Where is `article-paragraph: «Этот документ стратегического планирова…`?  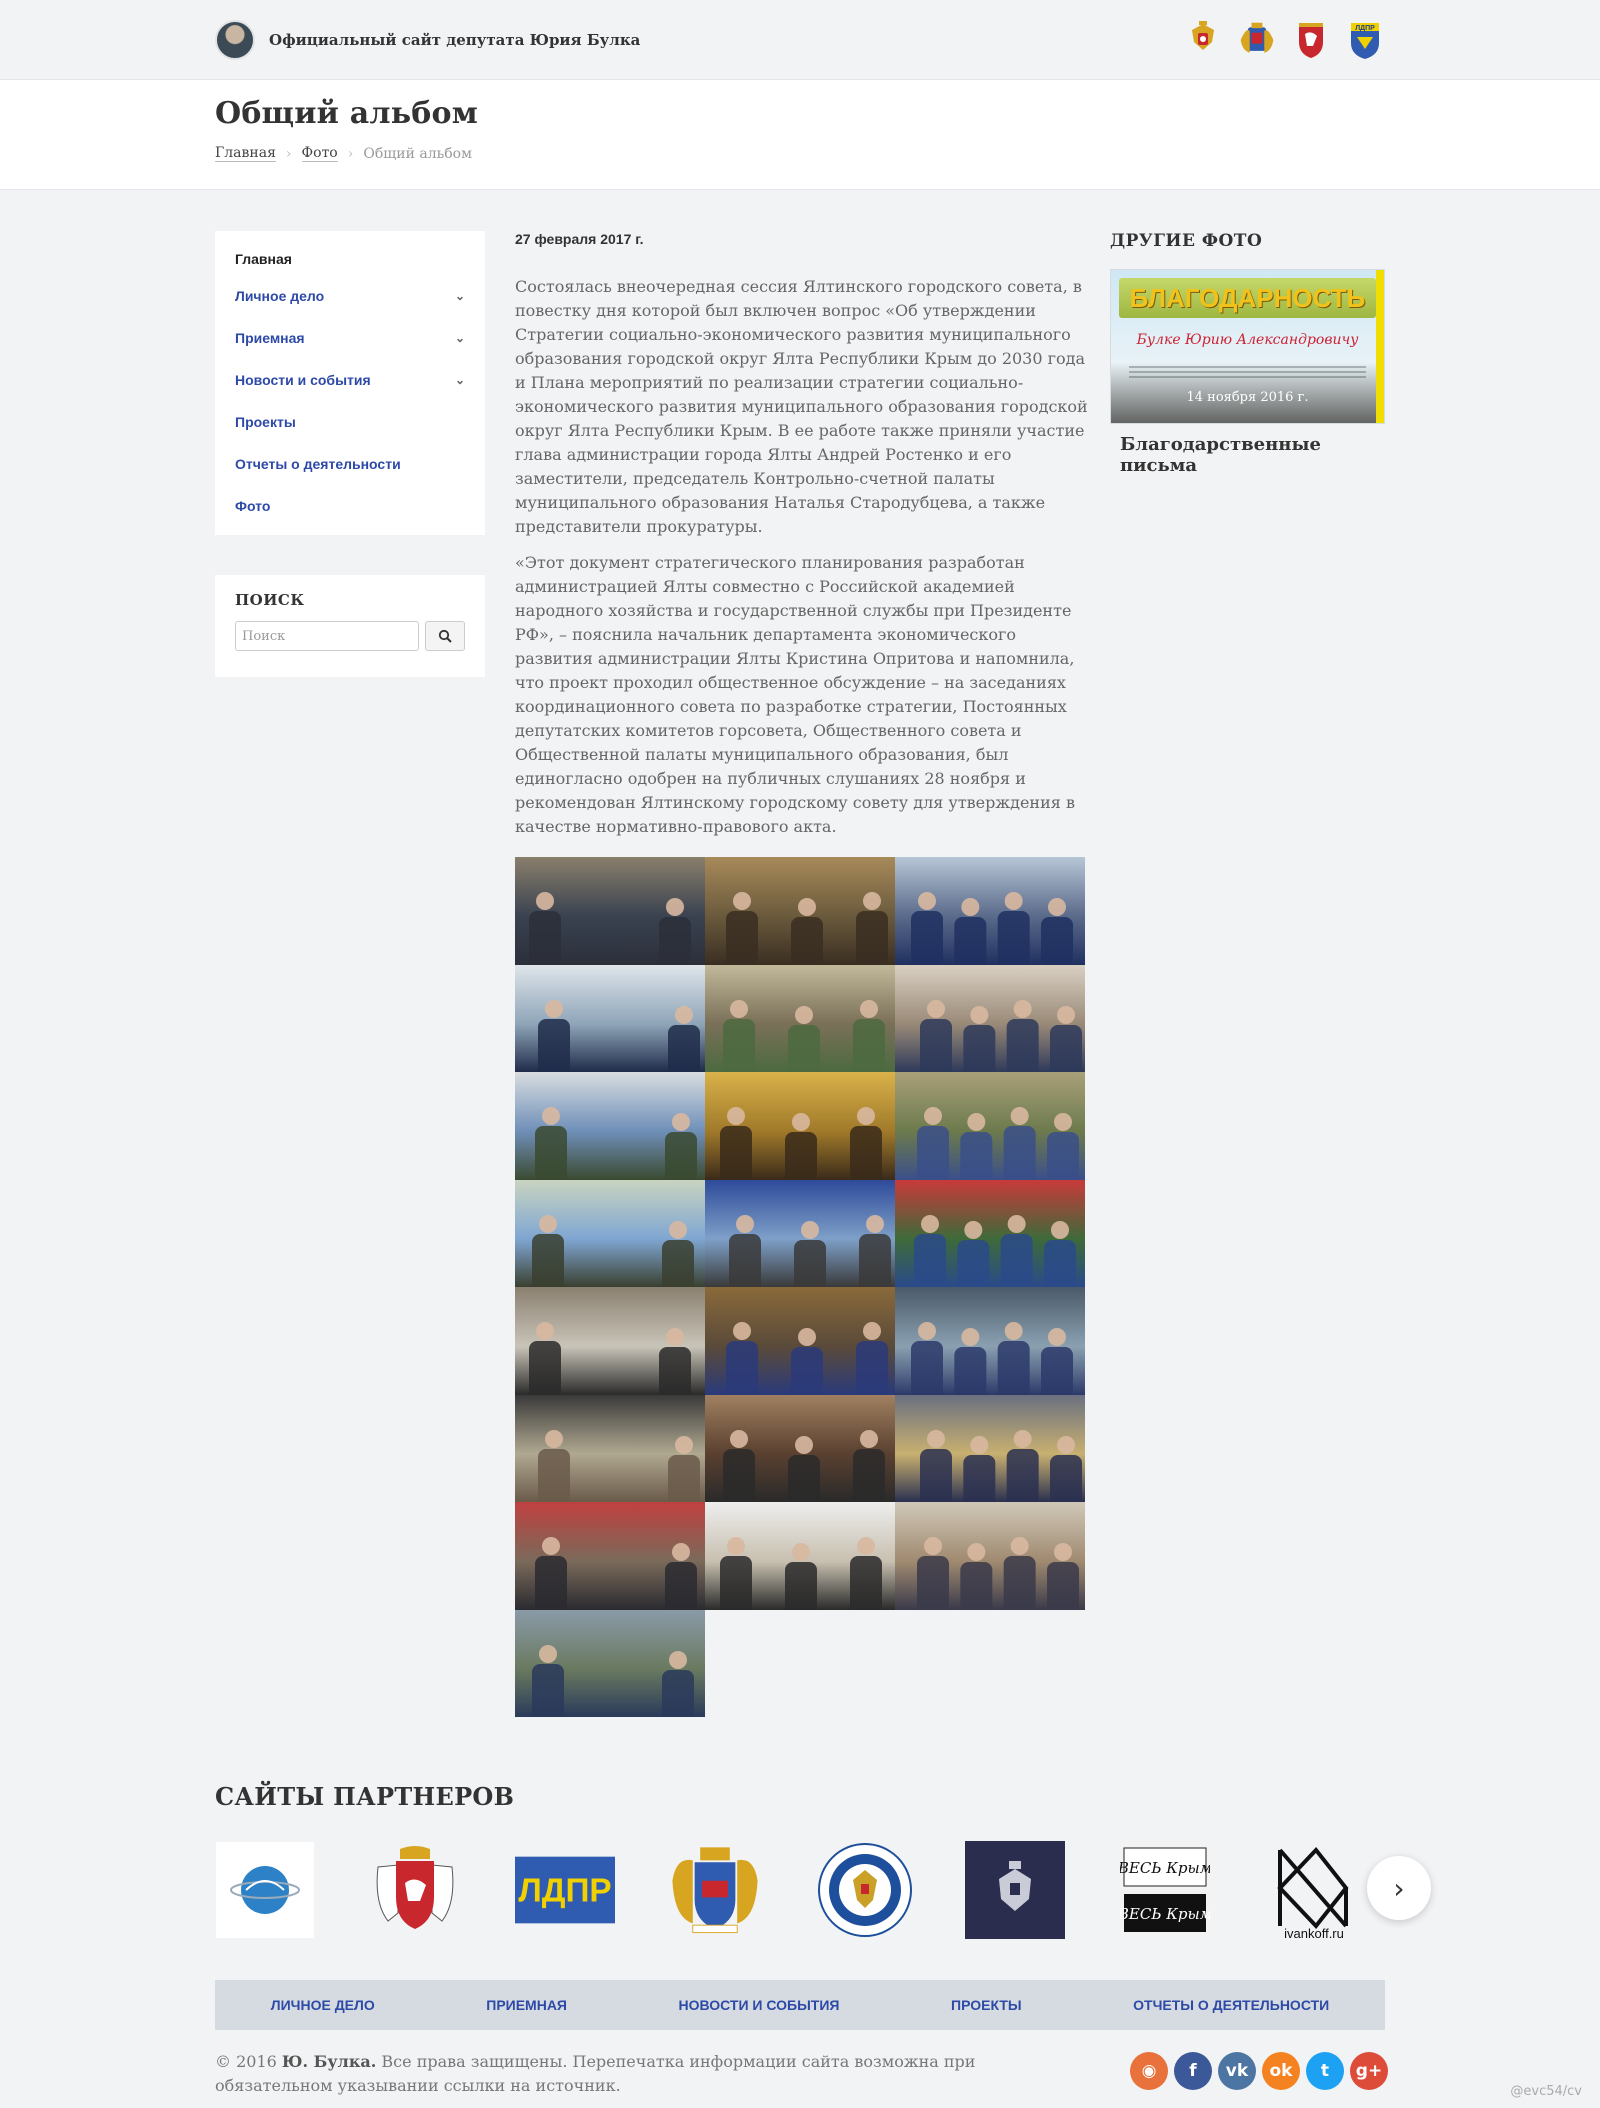
article-paragraph: «Этот документ стратегического планирова… is located at coordinates (795, 694).